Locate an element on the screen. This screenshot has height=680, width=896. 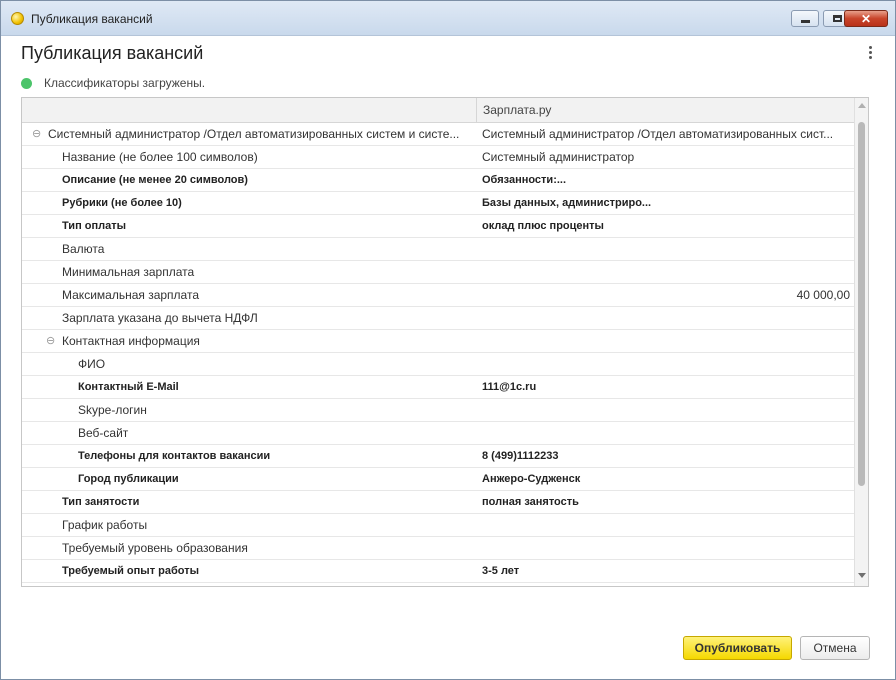
row-field-label: Веб-сайт is located at coordinates (103, 433).